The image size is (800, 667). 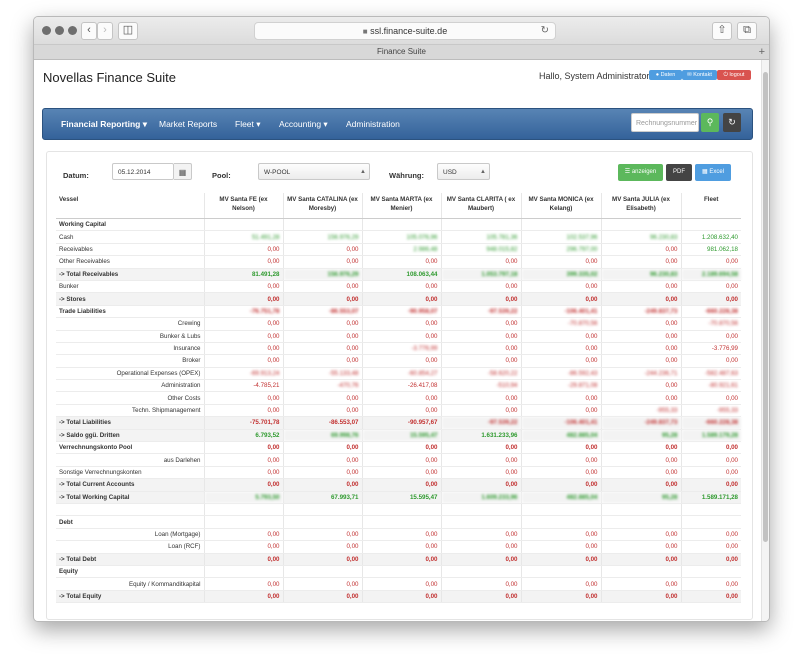 I want to click on row-label: Receivables, so click(x=130, y=250).